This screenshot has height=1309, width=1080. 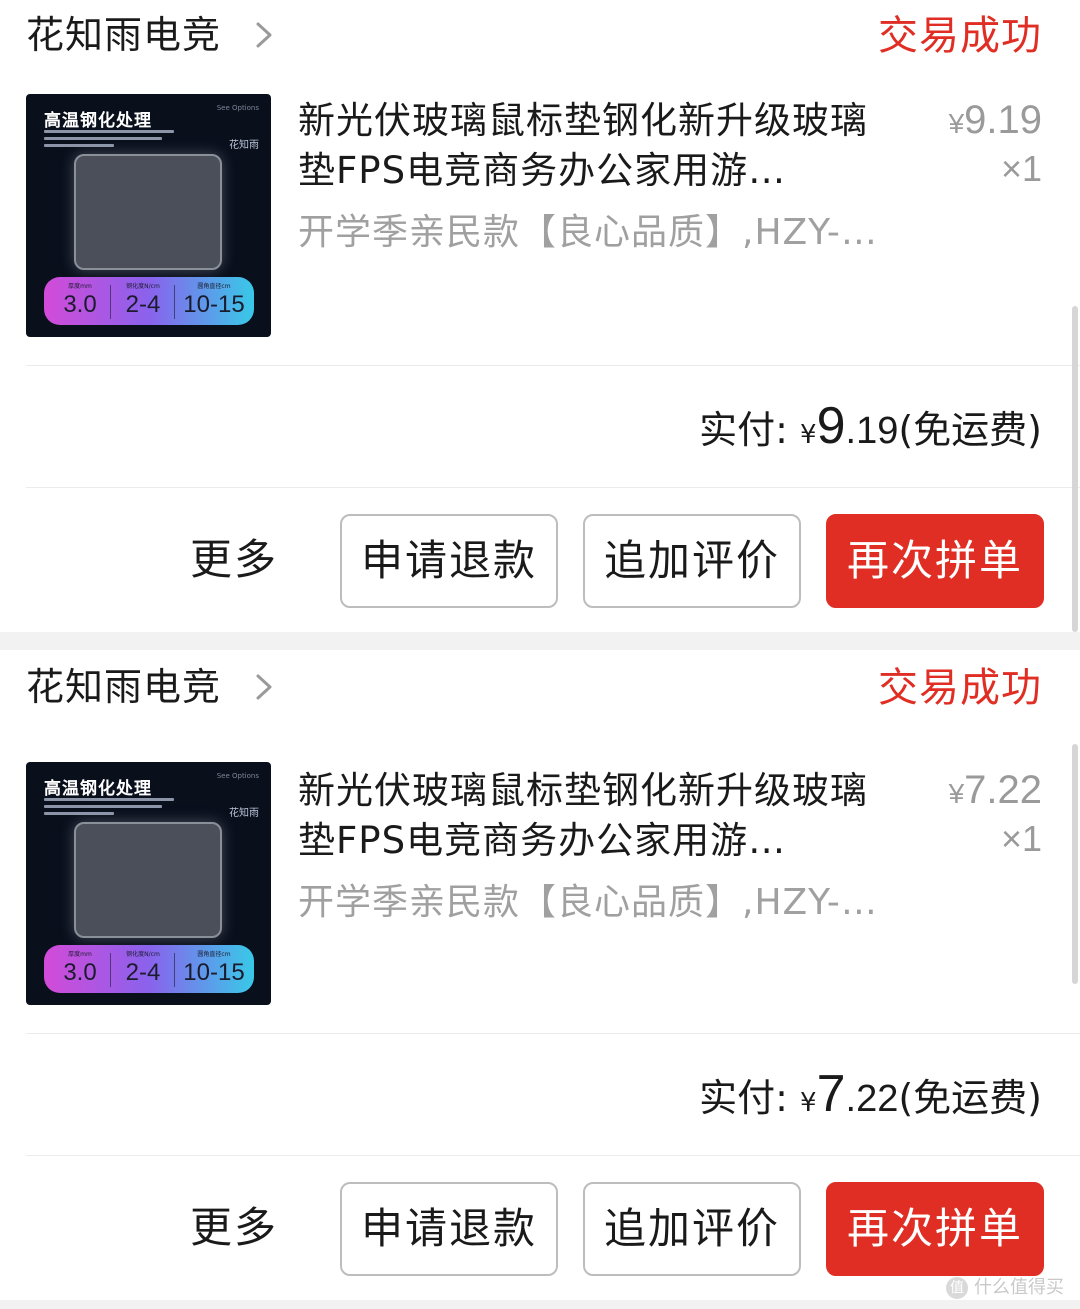 What do you see at coordinates (957, 1288) in the screenshot?
I see `watermark-icon: 值` at bounding box center [957, 1288].